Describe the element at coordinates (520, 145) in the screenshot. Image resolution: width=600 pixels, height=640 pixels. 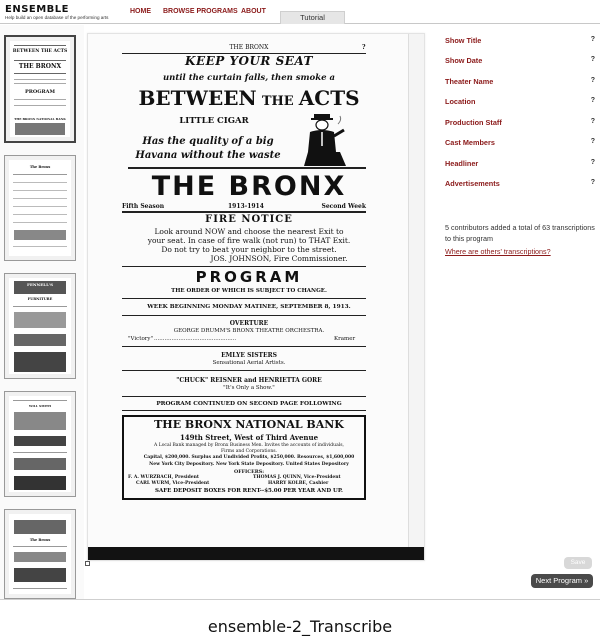
I see `field-cast-members: Cast Members ?` at that location.